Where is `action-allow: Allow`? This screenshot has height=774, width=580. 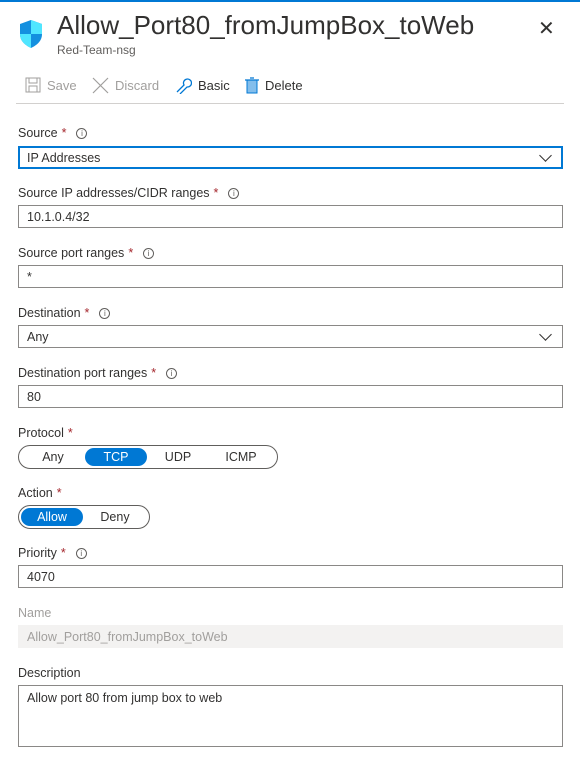
action-allow: Allow is located at coordinates (52, 517).